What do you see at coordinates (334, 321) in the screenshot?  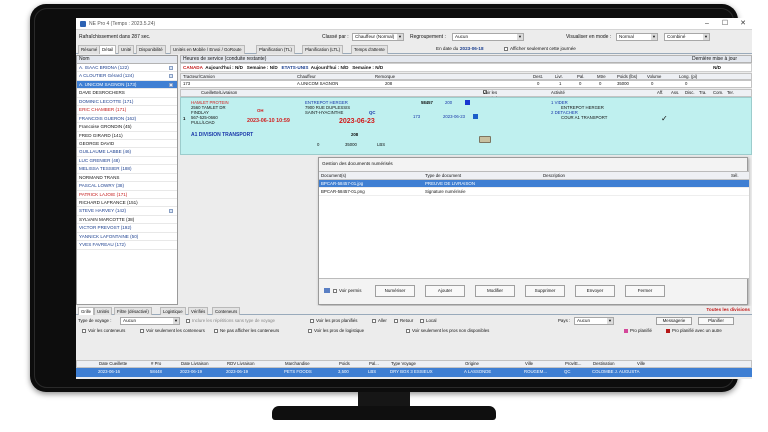 I see `planned-pros-checkbox: Voir les pros planifiés` at bounding box center [334, 321].